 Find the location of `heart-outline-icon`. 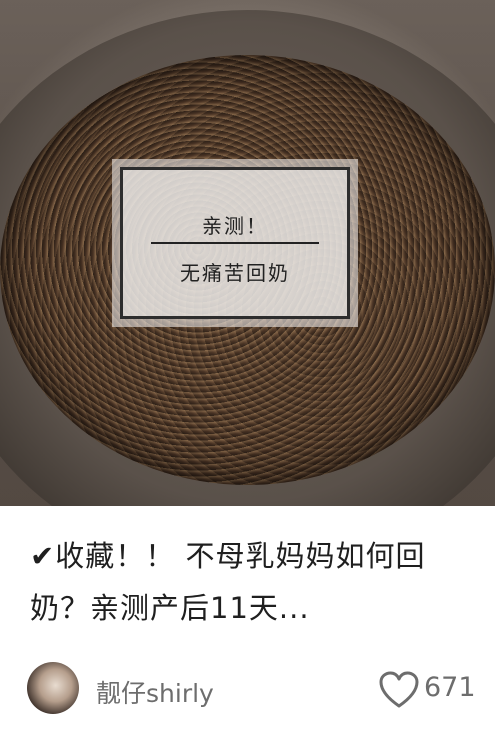

heart-outline-icon is located at coordinates (399, 689).